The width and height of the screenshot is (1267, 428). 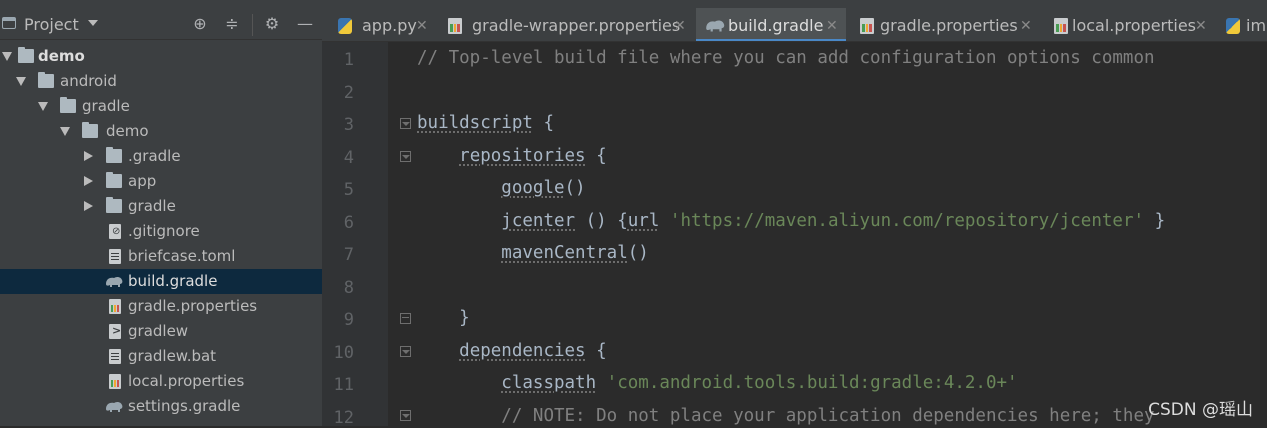 I want to click on chevron-down-icon, so click(x=93, y=23).